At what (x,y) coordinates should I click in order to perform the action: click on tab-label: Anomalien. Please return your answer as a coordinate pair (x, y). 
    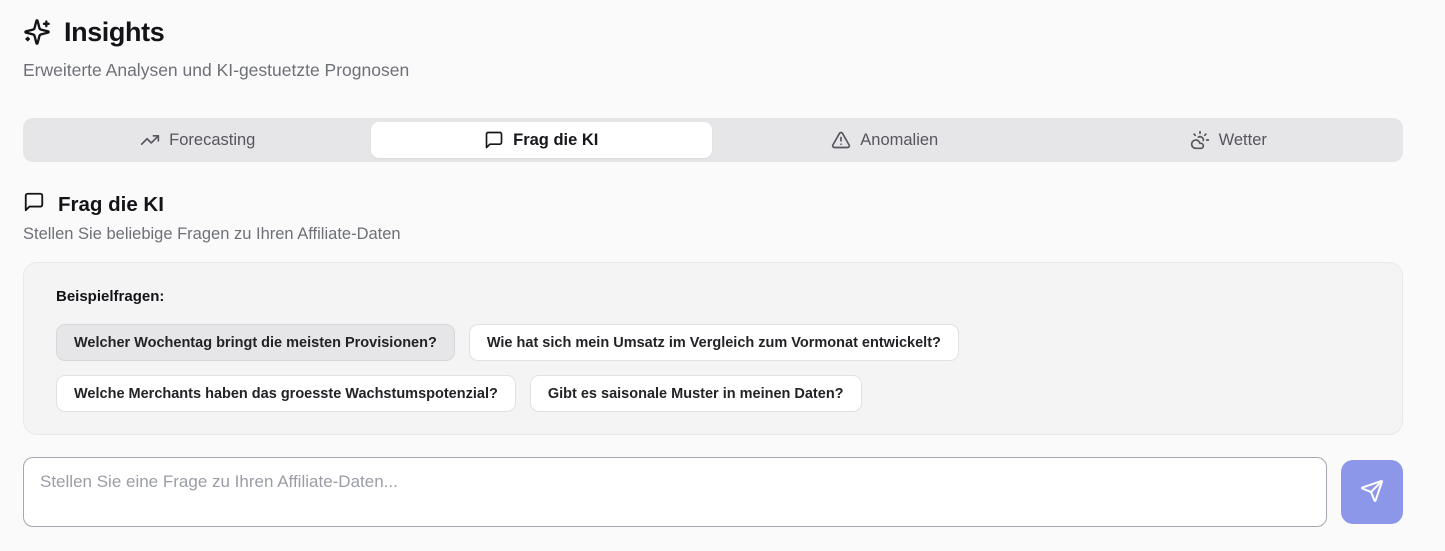
    Looking at the image, I should click on (899, 139).